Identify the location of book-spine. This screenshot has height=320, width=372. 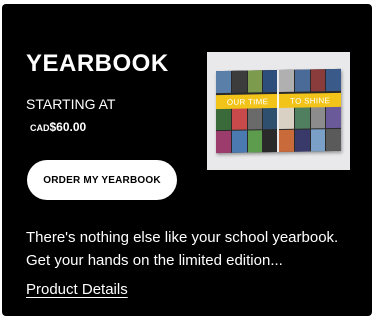
(278, 111).